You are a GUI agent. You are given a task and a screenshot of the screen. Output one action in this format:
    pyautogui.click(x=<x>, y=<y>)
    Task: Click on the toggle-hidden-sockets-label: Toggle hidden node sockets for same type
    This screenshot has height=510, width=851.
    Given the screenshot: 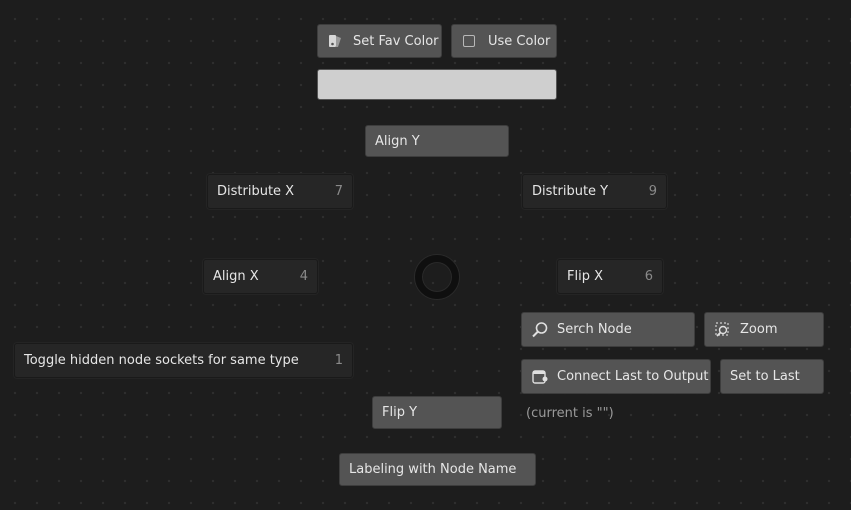 What is the action you would take?
    pyautogui.click(x=161, y=360)
    